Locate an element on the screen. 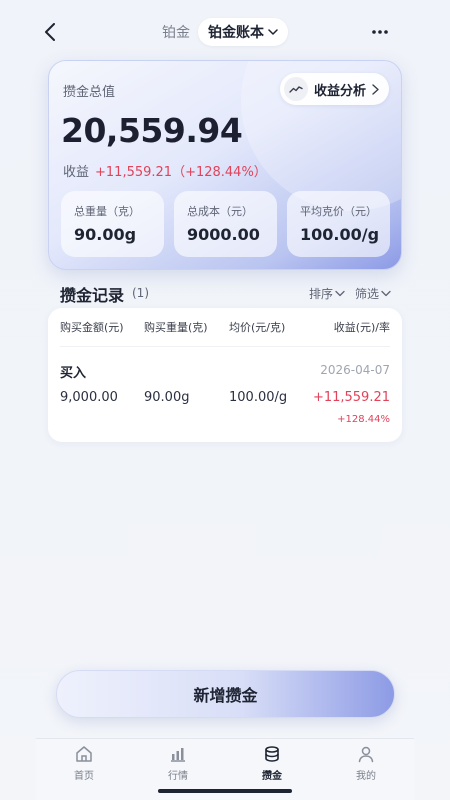 This screenshot has height=800, width=450. stat-label: 总成本（元） is located at coordinates (220, 211).